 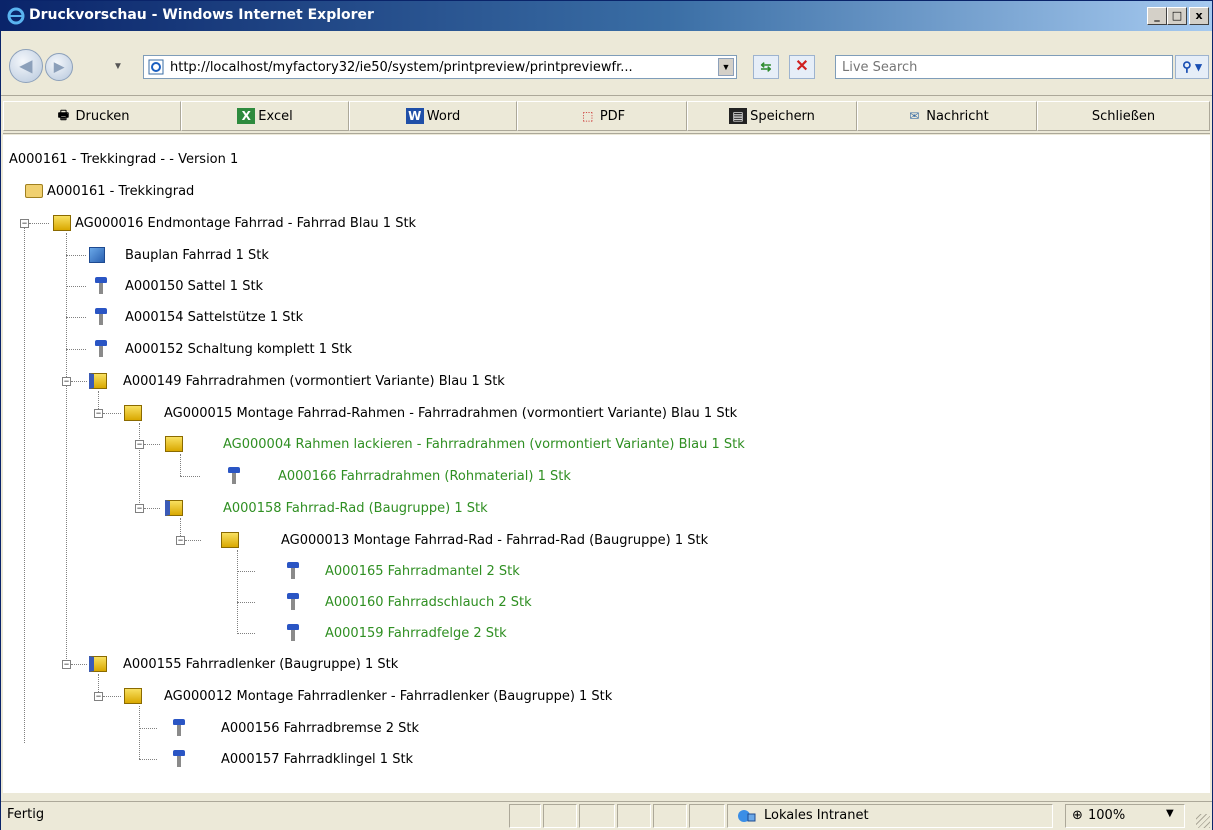 I want to click on pdf-button: ⬚ PDF, so click(x=602, y=116).